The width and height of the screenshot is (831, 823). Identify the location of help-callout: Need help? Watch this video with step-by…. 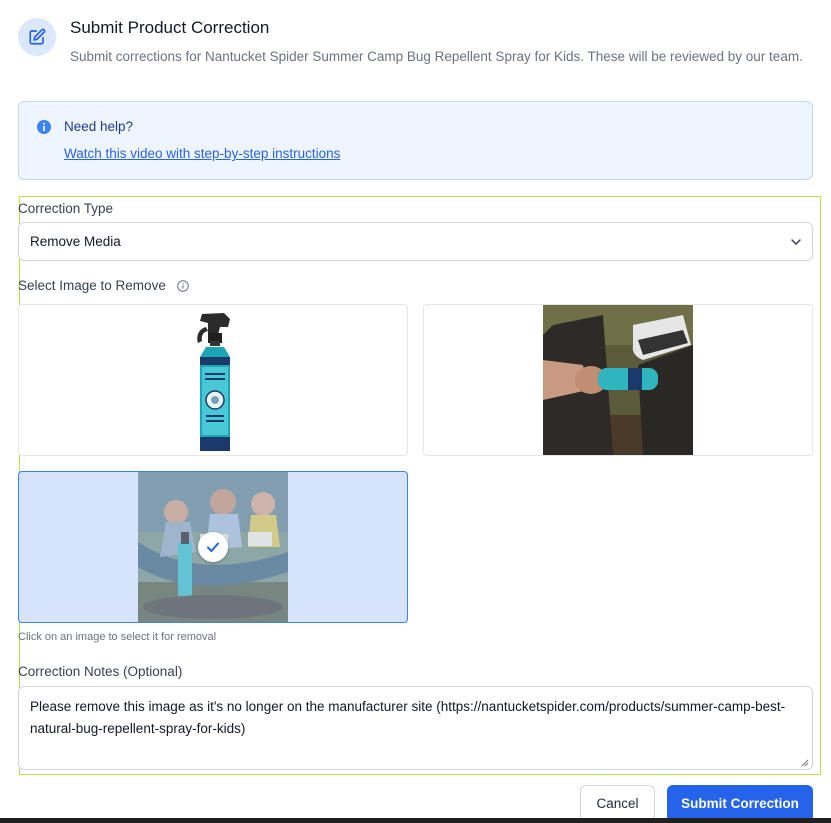
(415, 140).